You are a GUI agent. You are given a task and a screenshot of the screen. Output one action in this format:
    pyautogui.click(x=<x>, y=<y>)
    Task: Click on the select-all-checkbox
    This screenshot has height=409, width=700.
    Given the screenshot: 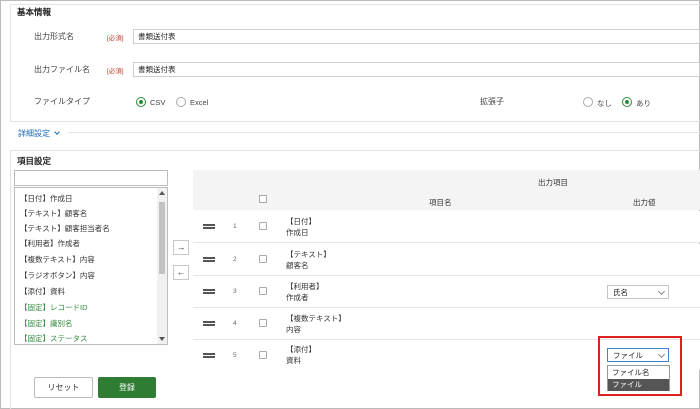 What is the action you would take?
    pyautogui.click(x=263, y=199)
    